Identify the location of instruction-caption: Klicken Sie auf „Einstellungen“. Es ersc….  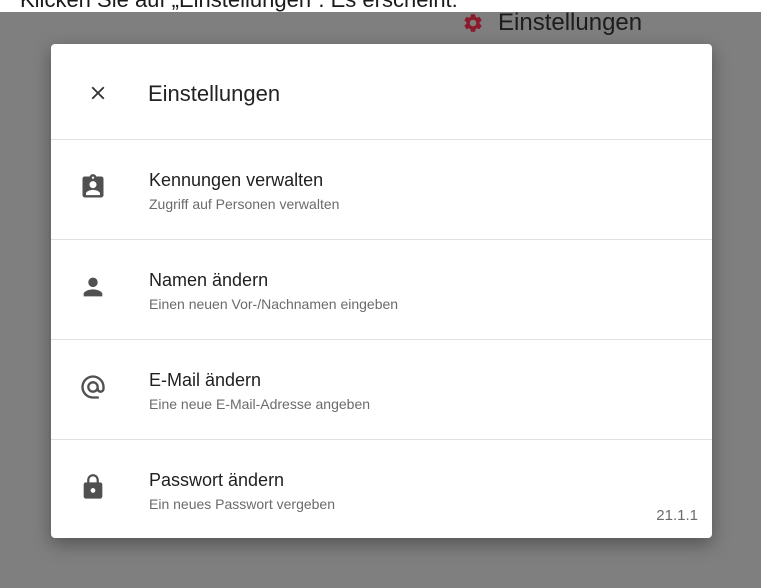
(239, 6).